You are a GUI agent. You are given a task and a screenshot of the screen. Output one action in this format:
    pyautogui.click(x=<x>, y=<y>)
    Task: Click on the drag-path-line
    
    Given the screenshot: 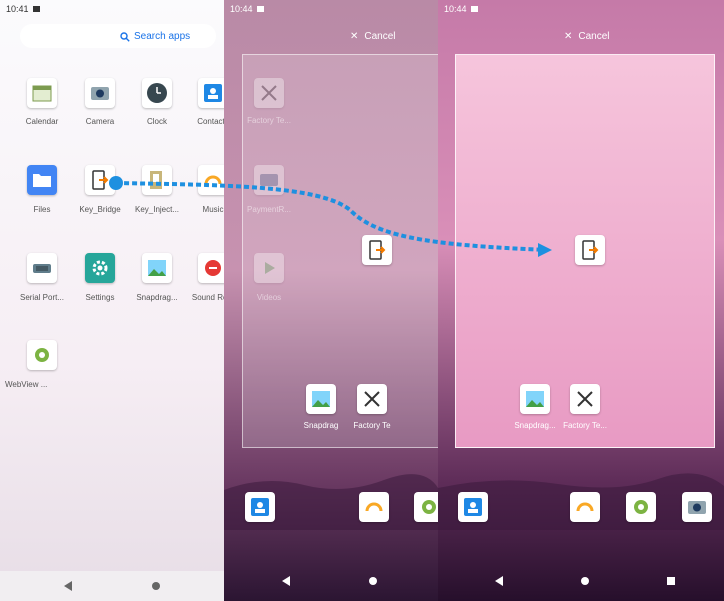 What is the action you would take?
    pyautogui.click(x=332, y=216)
    